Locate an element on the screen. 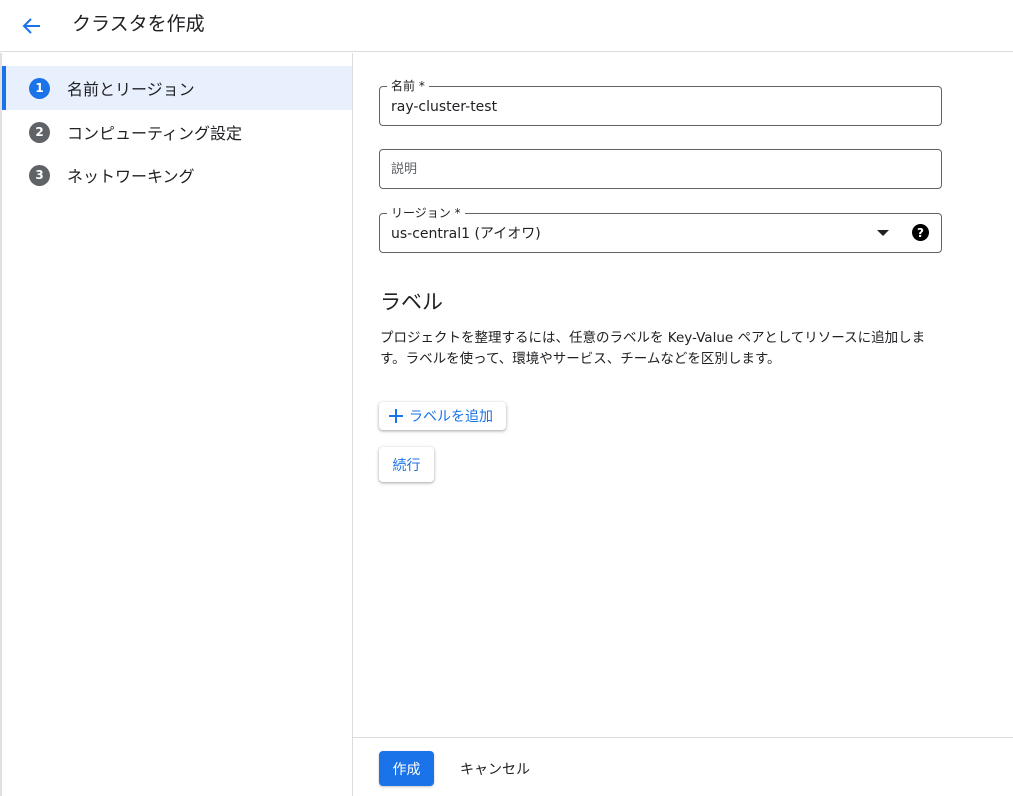 This screenshot has height=796, width=1013. sidebar-divider is located at coordinates (352, 424).